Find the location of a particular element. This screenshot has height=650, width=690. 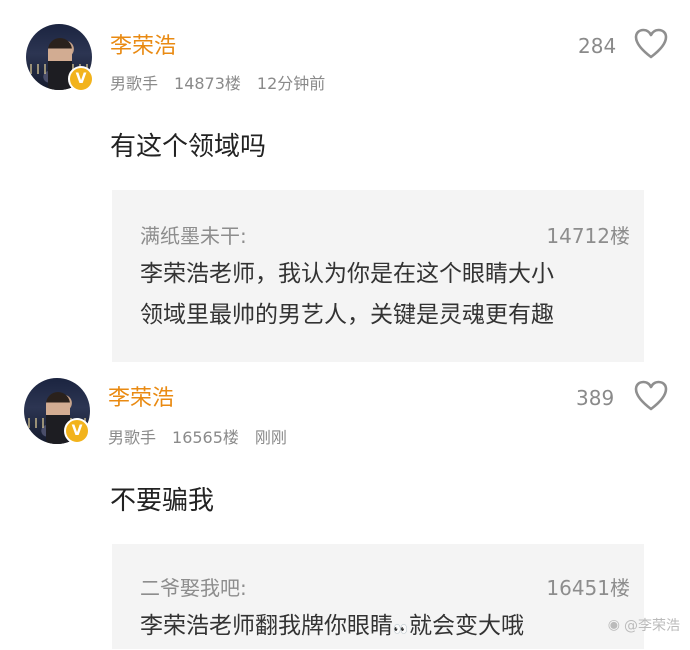

quote-floor: 14712楼 is located at coordinates (588, 236).